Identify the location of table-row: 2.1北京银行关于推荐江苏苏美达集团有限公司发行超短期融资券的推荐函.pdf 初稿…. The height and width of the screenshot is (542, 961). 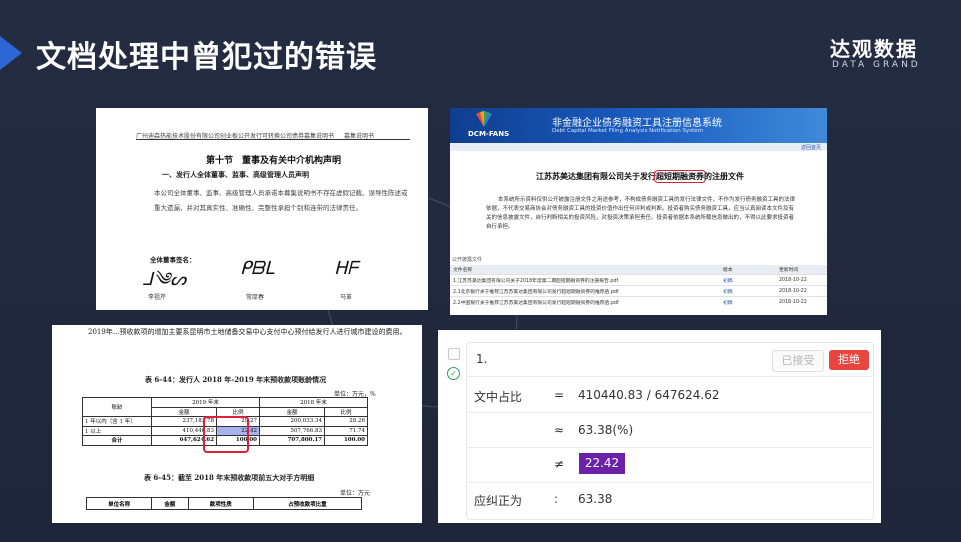
(638, 291).